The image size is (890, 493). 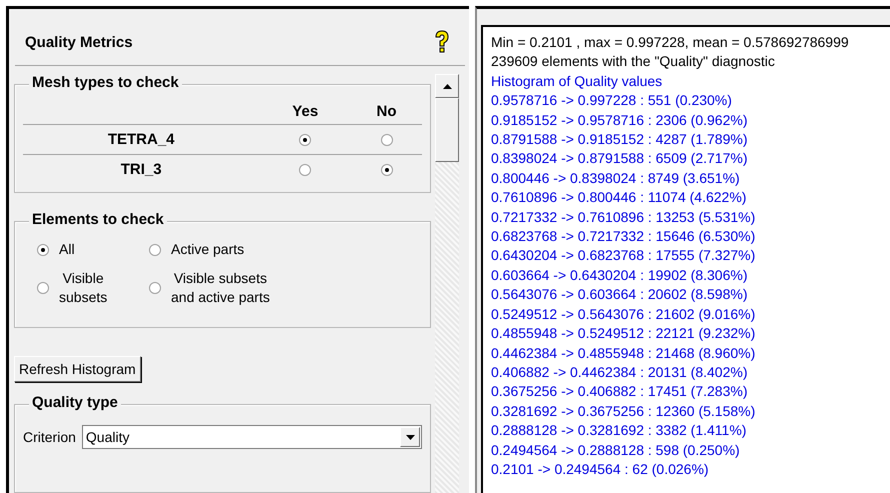 What do you see at coordinates (623, 334) in the screenshot?
I see `histogram-line: 0.4855948 -> 0.5249512 : 22121 (9.232%)` at bounding box center [623, 334].